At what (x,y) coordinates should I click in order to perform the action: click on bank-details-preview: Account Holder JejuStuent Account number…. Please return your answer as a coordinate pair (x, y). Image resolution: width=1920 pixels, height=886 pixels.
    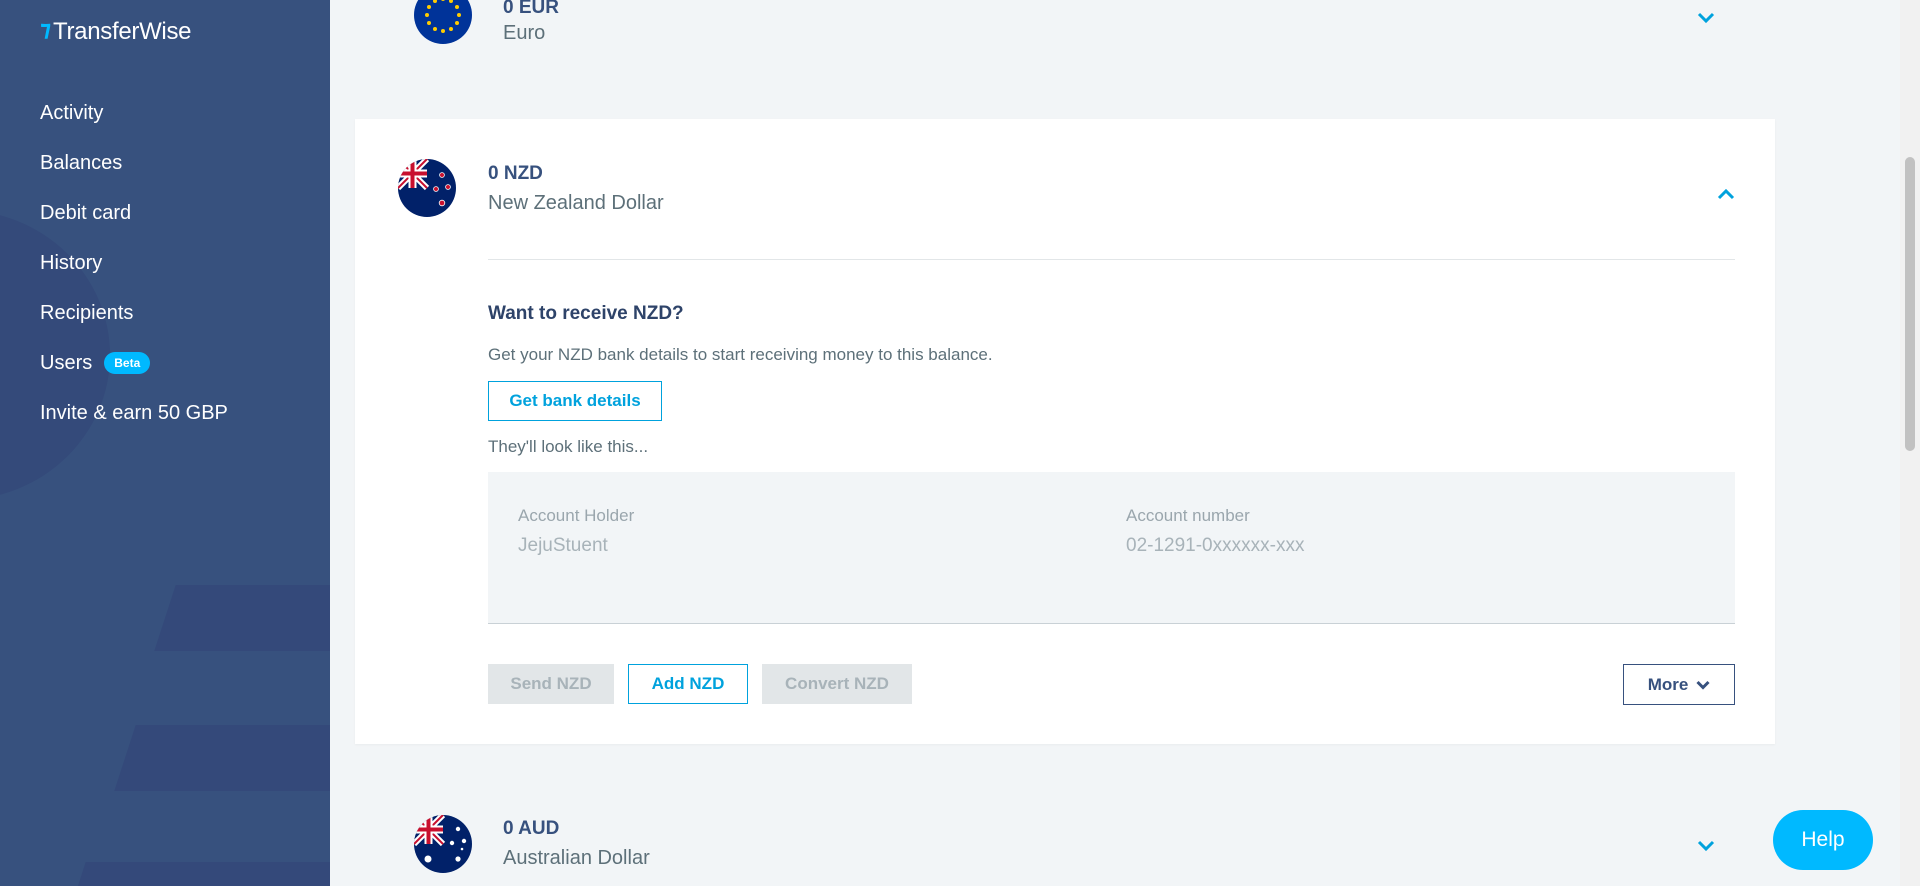
    Looking at the image, I should click on (1111, 548).